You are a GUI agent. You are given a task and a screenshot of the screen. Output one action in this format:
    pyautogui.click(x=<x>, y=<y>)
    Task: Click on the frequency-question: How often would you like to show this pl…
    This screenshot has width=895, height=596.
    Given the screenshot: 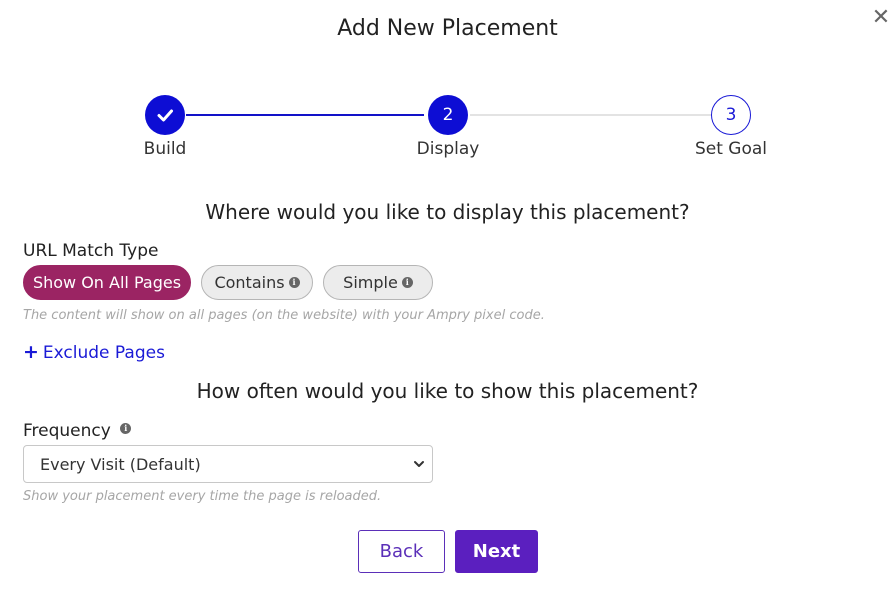 What is the action you would take?
    pyautogui.click(x=447, y=391)
    